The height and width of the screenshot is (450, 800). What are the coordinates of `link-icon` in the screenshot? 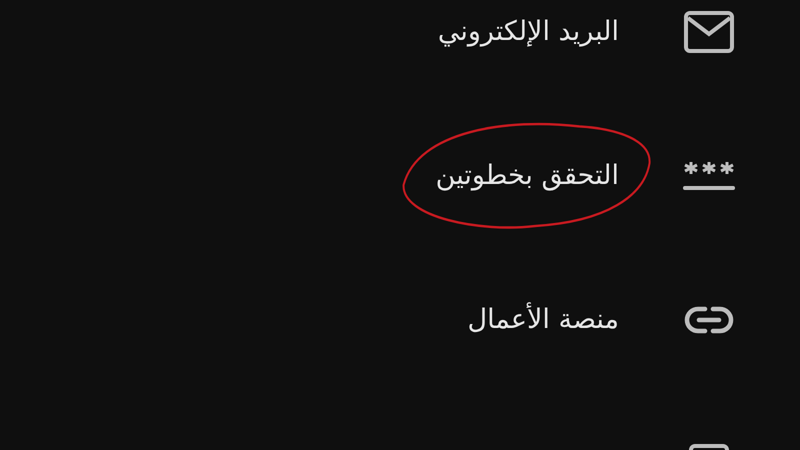 It's located at (709, 320).